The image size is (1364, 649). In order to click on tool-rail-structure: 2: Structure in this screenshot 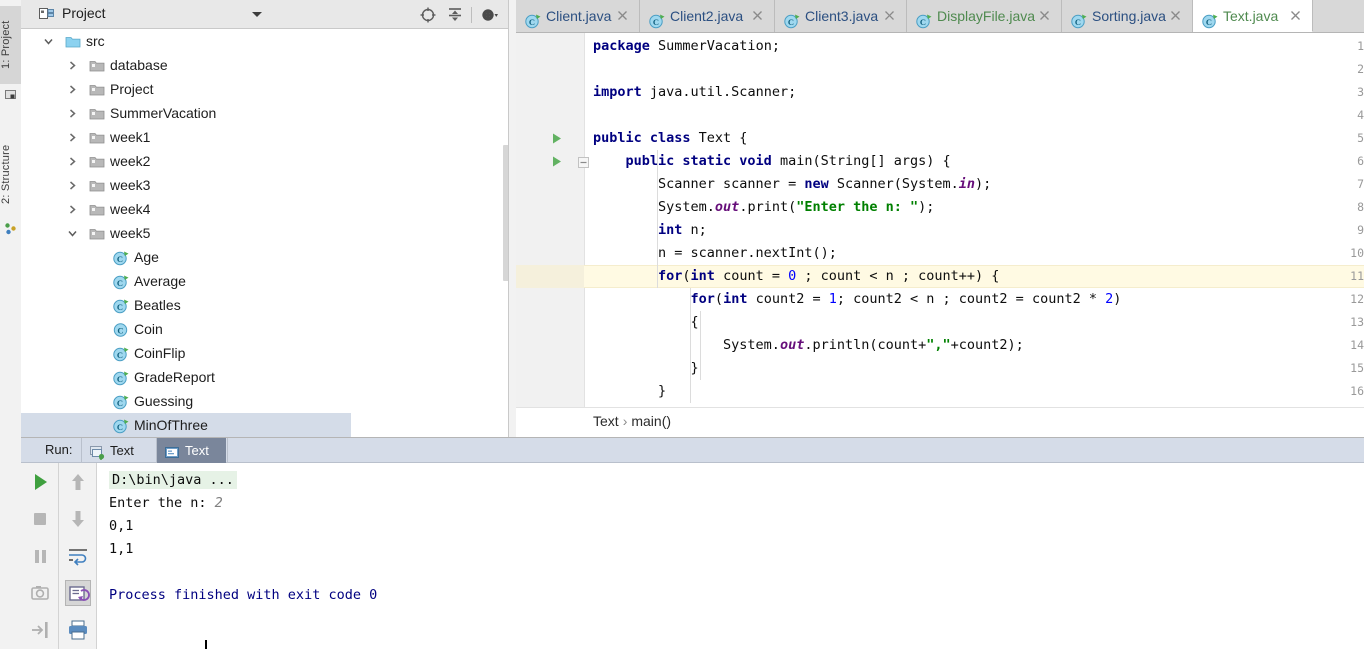, I will do `click(10, 174)`.